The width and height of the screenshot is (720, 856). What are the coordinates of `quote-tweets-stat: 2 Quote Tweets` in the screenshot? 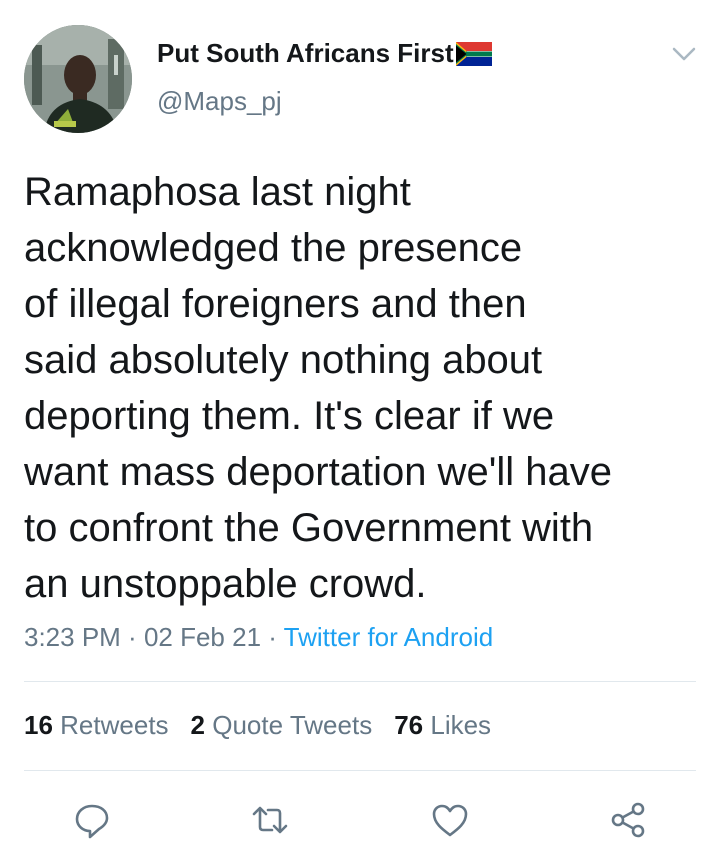 It's located at (282, 725).